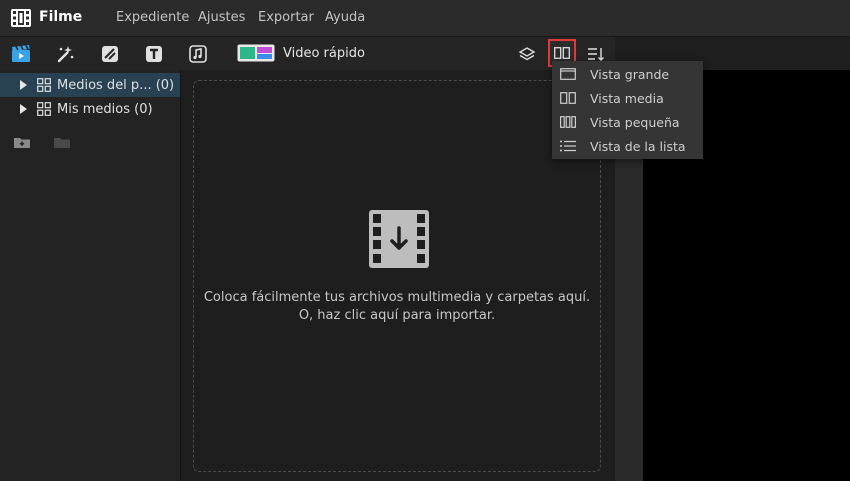  I want to click on media-toolbar: Video rápido, so click(307, 54).